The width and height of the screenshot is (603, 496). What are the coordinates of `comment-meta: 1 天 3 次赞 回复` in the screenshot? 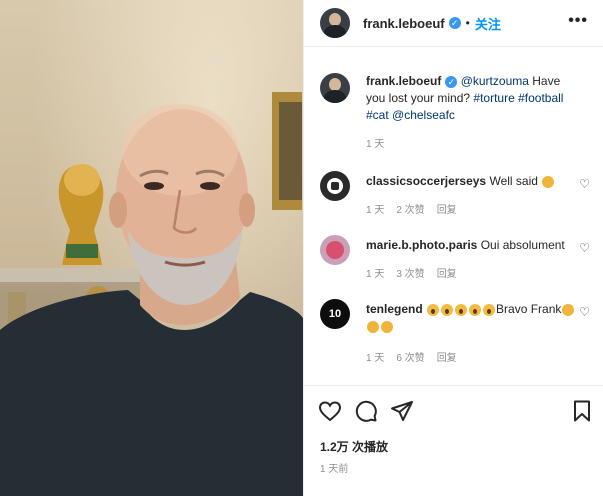 It's located at (417, 272).